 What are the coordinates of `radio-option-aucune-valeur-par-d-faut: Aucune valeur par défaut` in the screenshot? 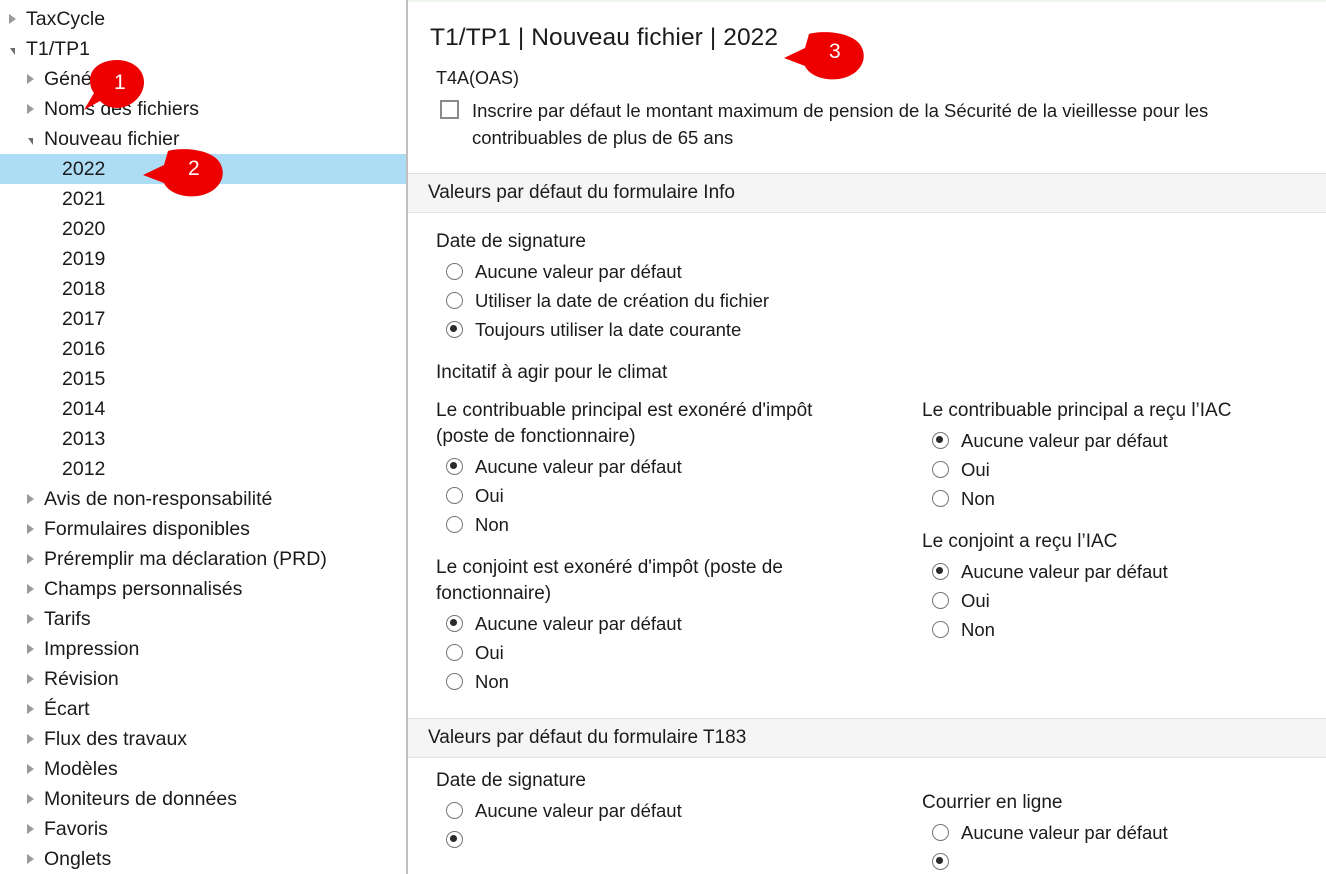 It's located at (881, 271).